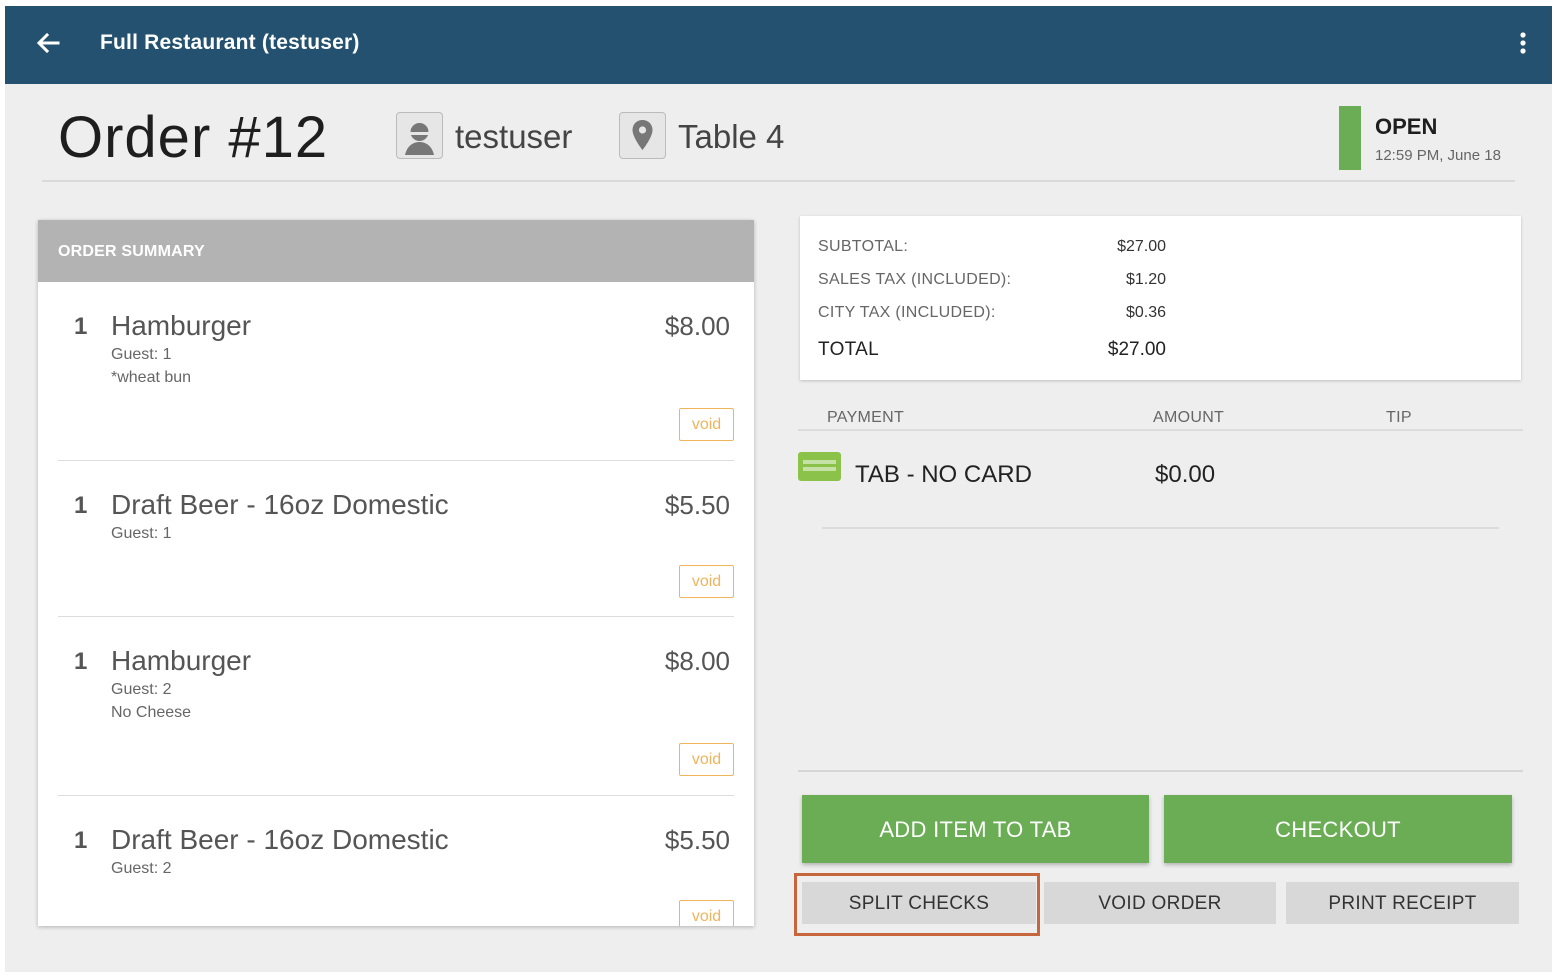  What do you see at coordinates (230, 42) in the screenshot?
I see `app-title: Full Restaurant (testuser)` at bounding box center [230, 42].